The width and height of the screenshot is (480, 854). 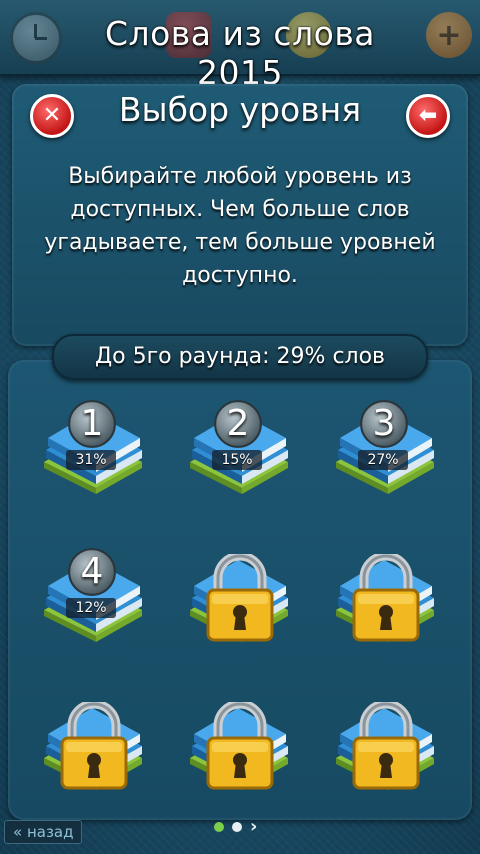 What do you see at coordinates (91, 608) in the screenshot?
I see `level-percent: 12%` at bounding box center [91, 608].